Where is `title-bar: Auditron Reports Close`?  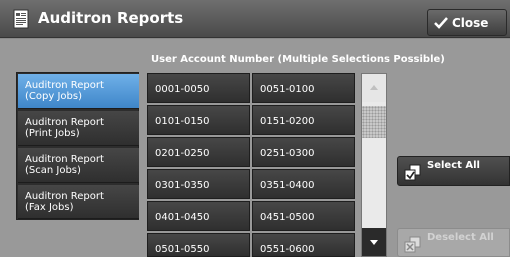 title-bar: Auditron Reports Close is located at coordinates (255, 19).